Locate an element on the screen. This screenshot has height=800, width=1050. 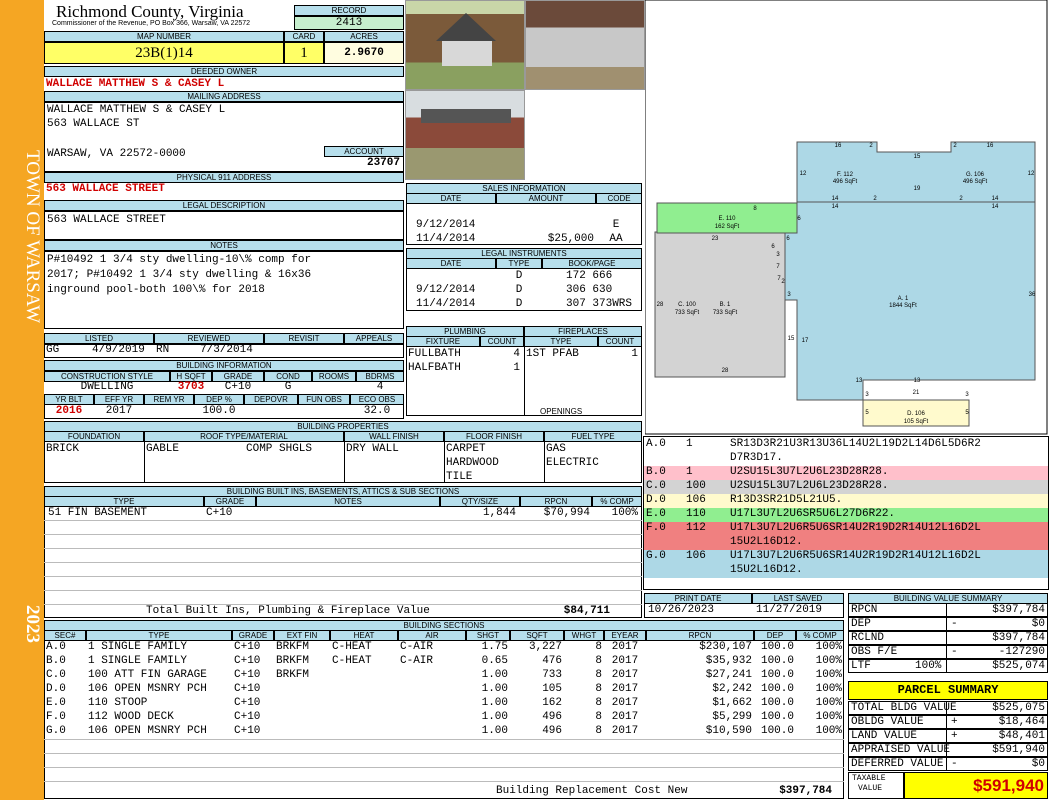
brcn-label: Building Replacement Cost New is located at coordinates (592, 791).